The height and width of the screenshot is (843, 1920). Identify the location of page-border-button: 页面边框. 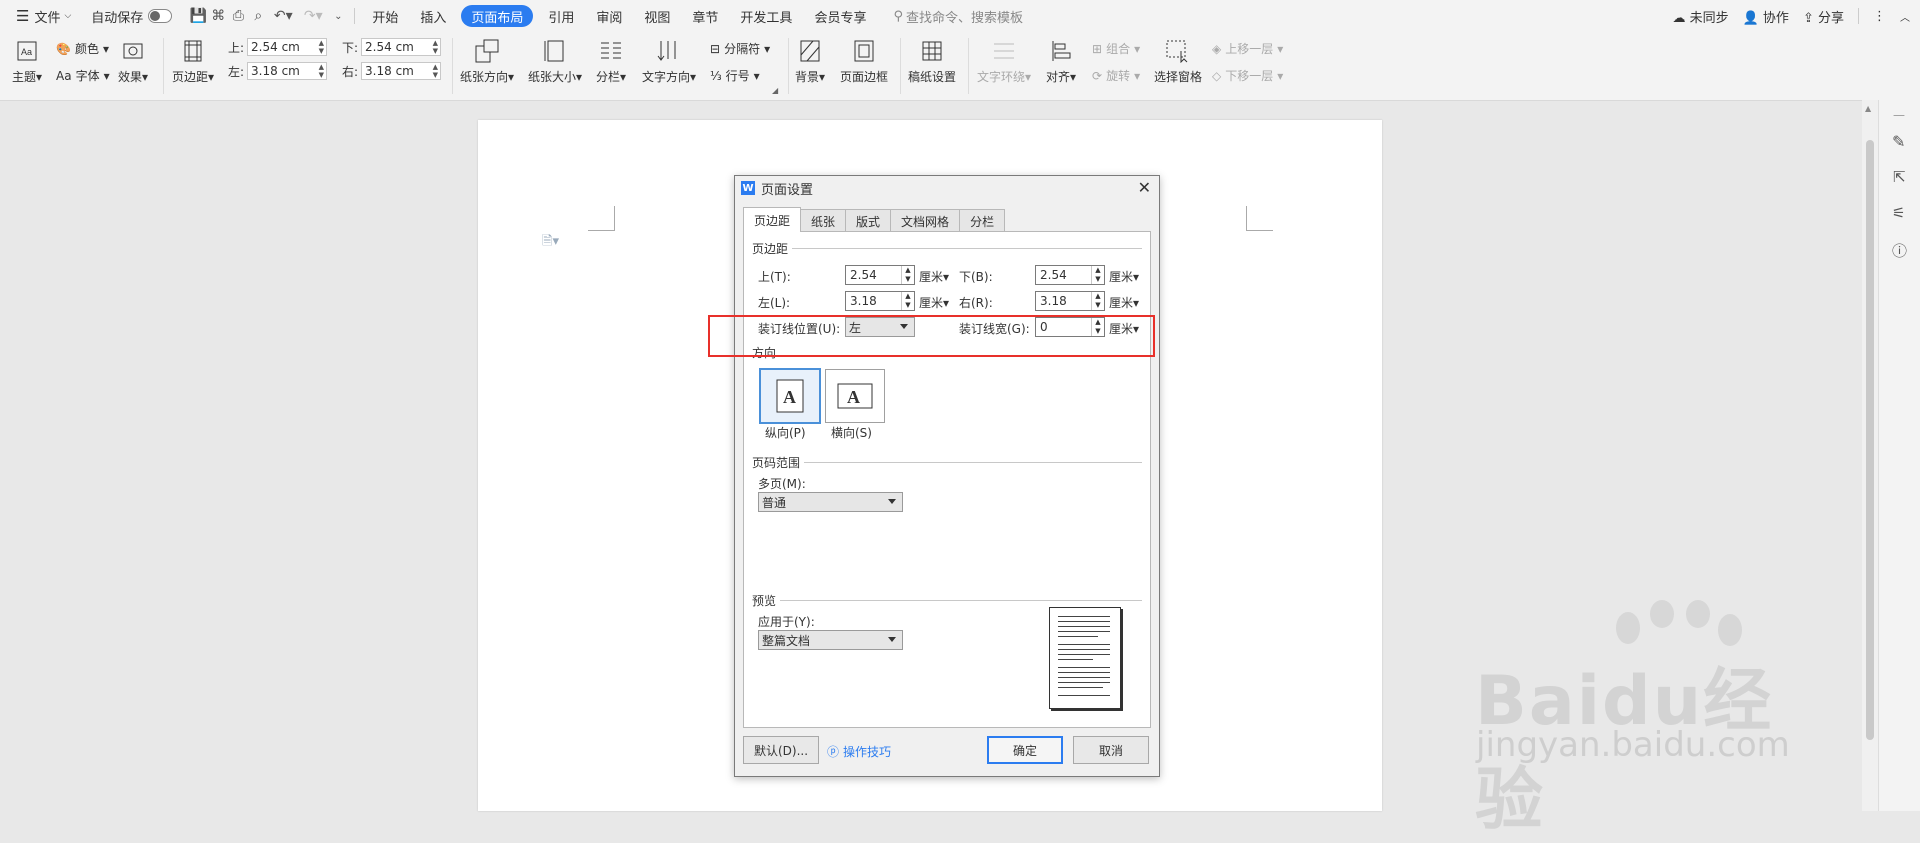
(864, 61).